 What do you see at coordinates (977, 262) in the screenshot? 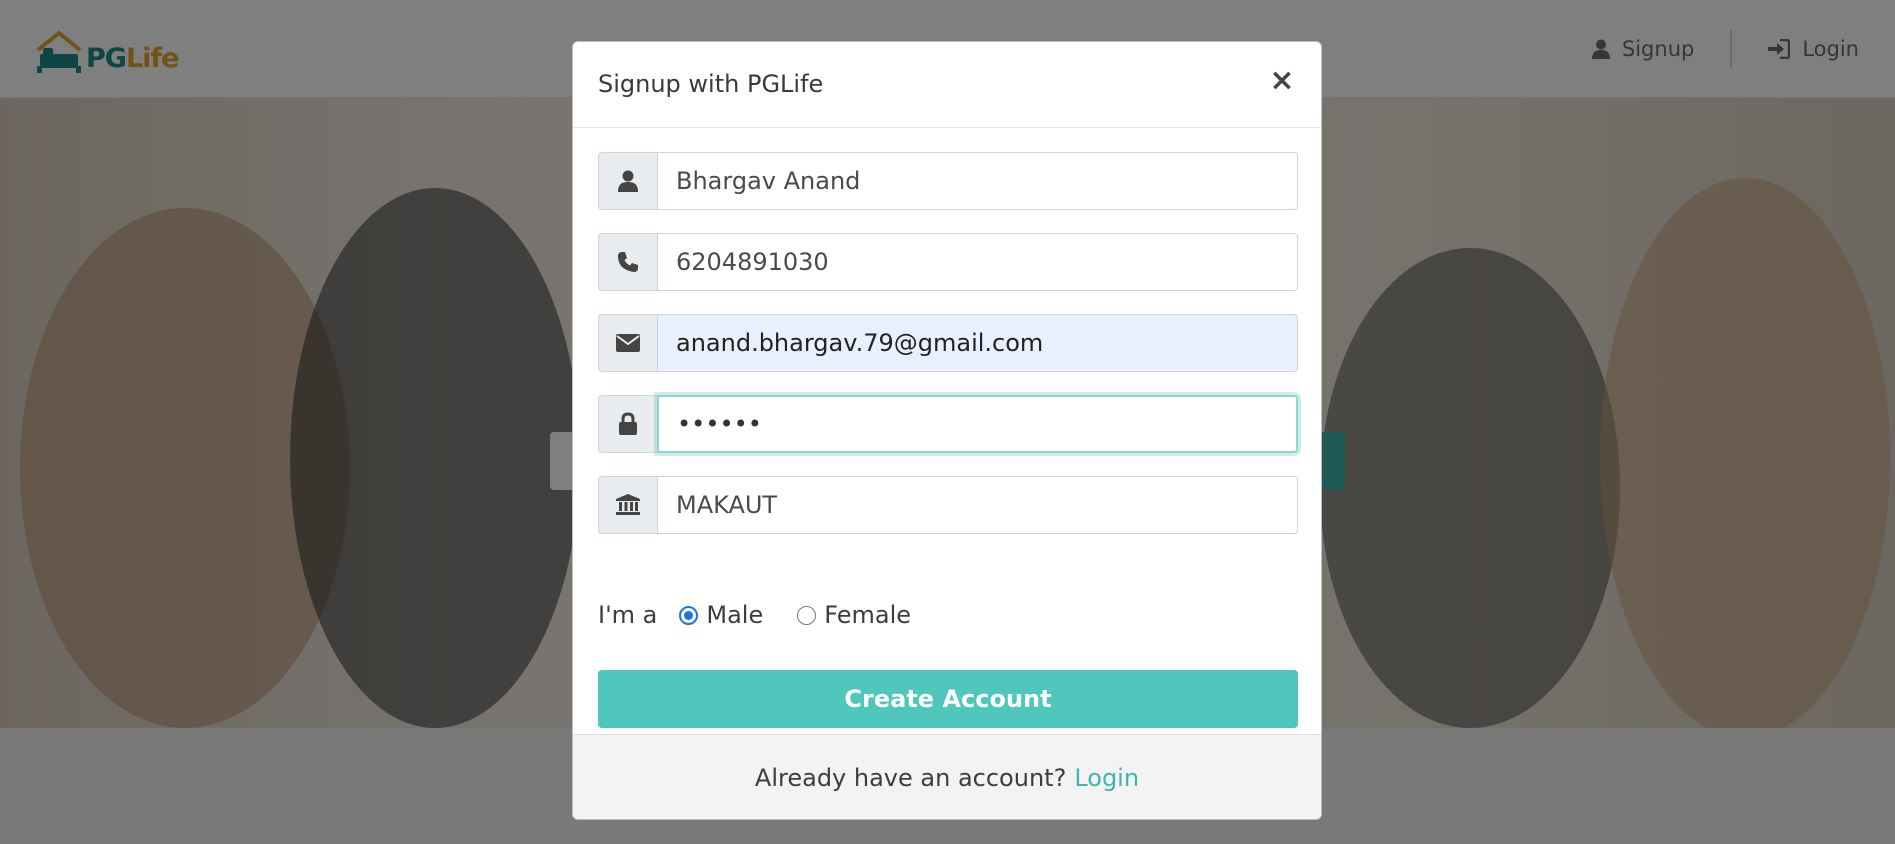
I see `phone-input` at bounding box center [977, 262].